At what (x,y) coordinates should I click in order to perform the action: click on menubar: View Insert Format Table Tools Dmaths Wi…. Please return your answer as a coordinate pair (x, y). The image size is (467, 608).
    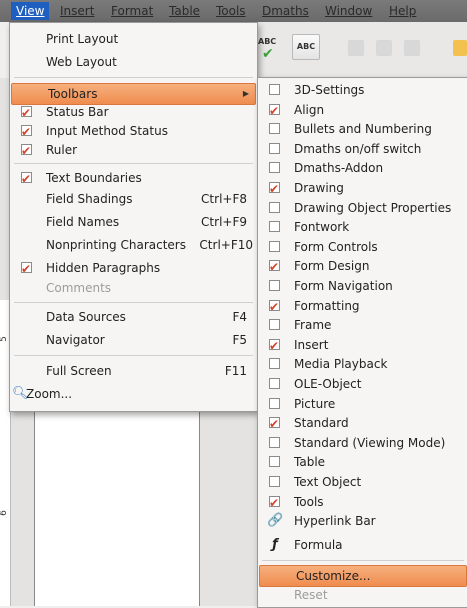
    Looking at the image, I should click on (233, 11).